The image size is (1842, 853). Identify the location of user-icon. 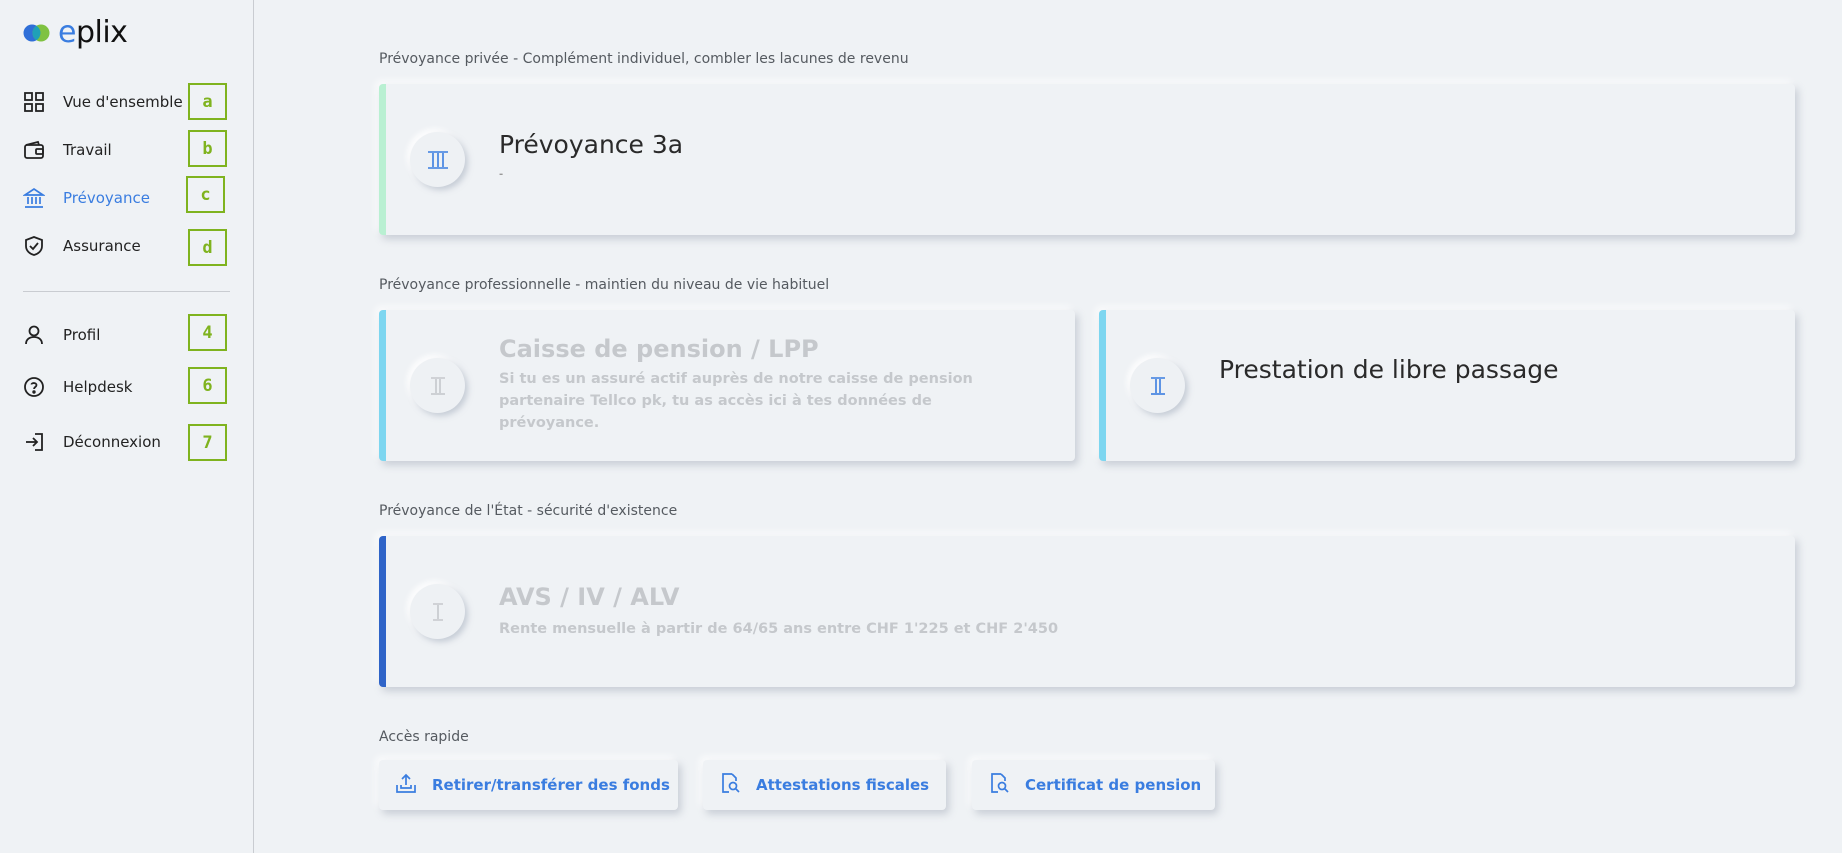
(34, 335).